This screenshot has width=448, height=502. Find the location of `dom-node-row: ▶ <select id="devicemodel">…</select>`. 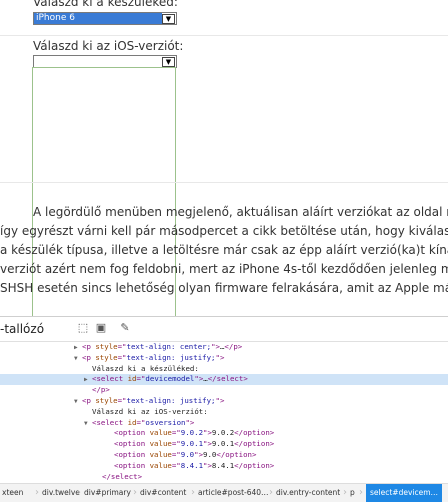

dom-node-row: ▶ <select id="devicemodel">…</select> is located at coordinates (224, 380).